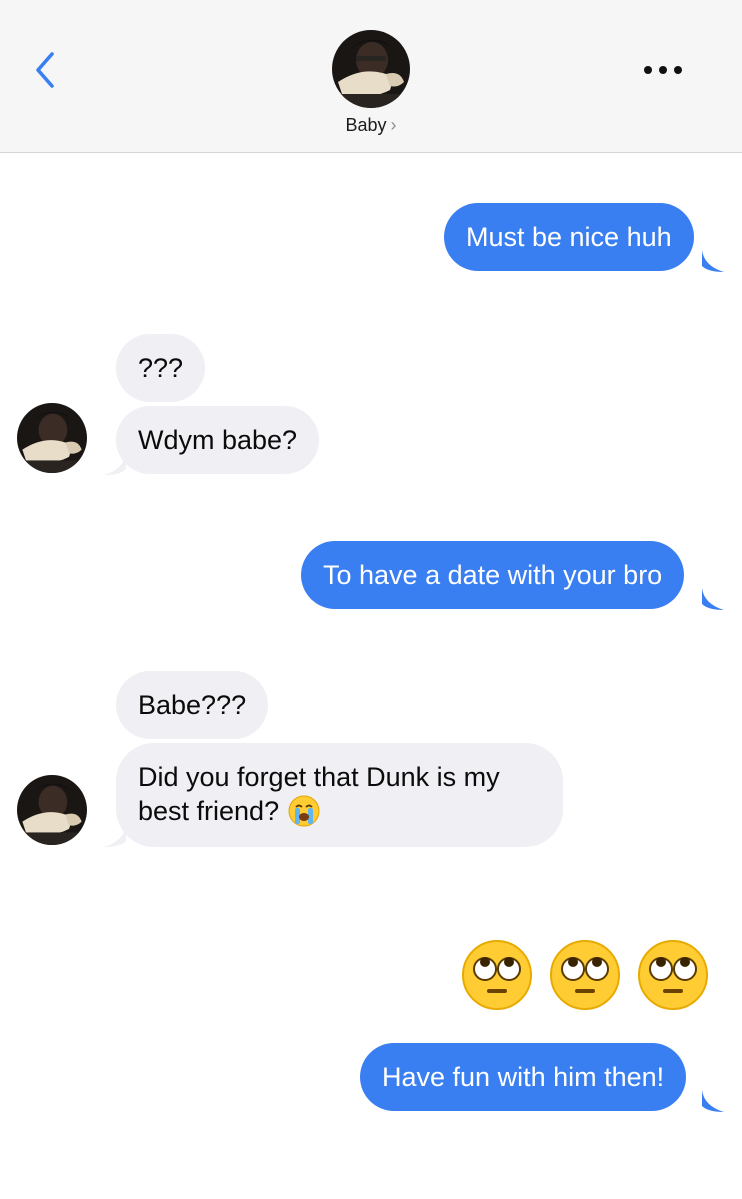 Image resolution: width=742 pixels, height=1199 pixels. I want to click on contact-name: Baby, so click(366, 125).